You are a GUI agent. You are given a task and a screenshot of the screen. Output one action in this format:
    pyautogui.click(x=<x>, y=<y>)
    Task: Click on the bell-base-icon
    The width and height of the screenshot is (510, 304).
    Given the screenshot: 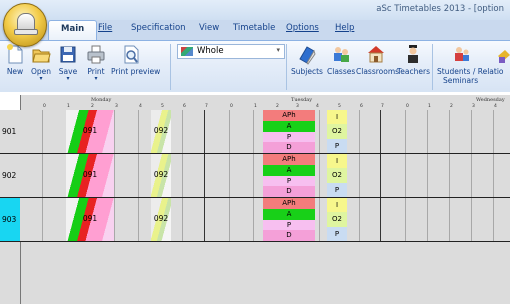 What is the action you would take?
    pyautogui.click(x=26, y=32)
    